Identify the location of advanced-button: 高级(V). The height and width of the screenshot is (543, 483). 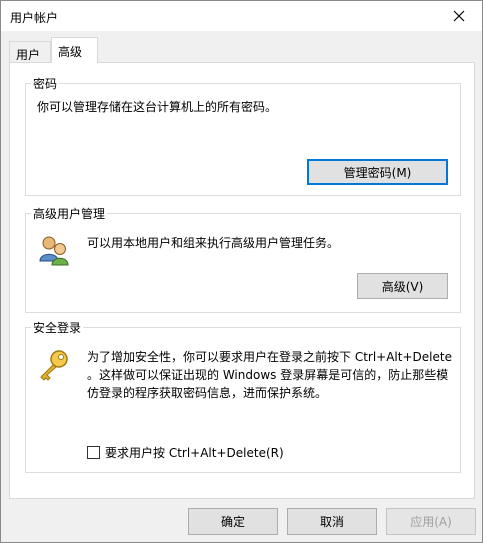
(402, 286).